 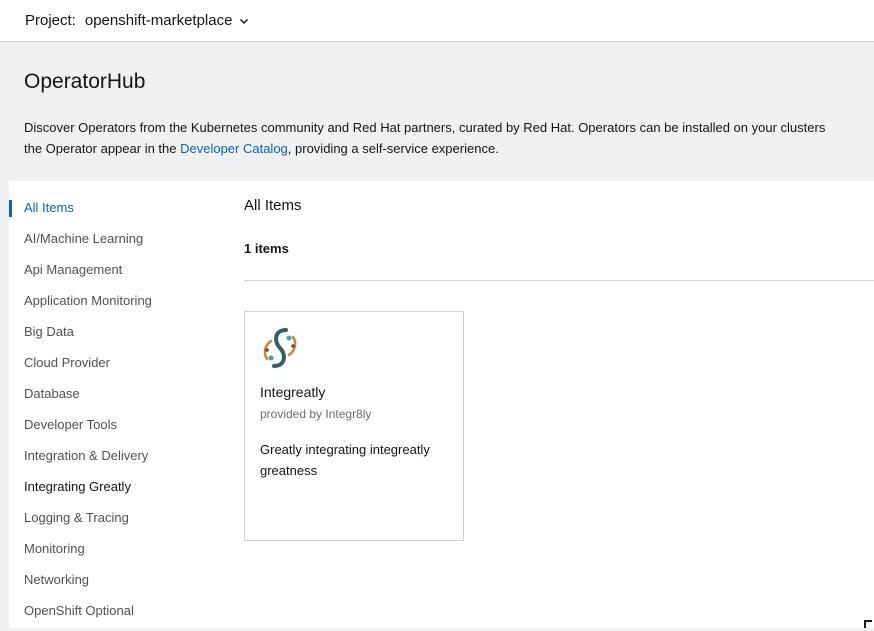 I want to click on sidebar-item-developer-tools: Developer Tools, so click(x=114, y=429).